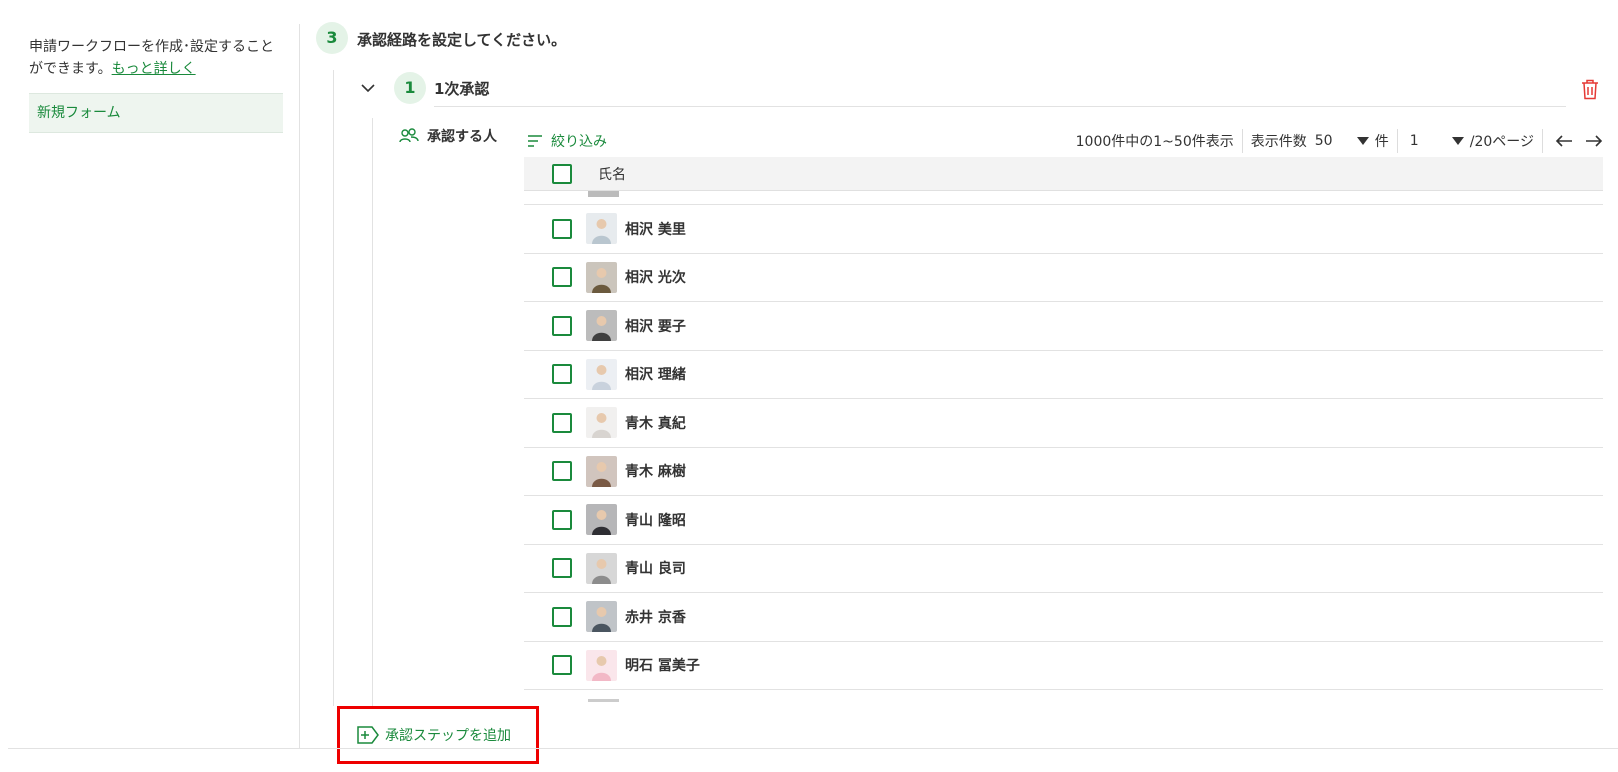 This screenshot has height=772, width=1618. I want to click on substep-underline, so click(1000, 106).